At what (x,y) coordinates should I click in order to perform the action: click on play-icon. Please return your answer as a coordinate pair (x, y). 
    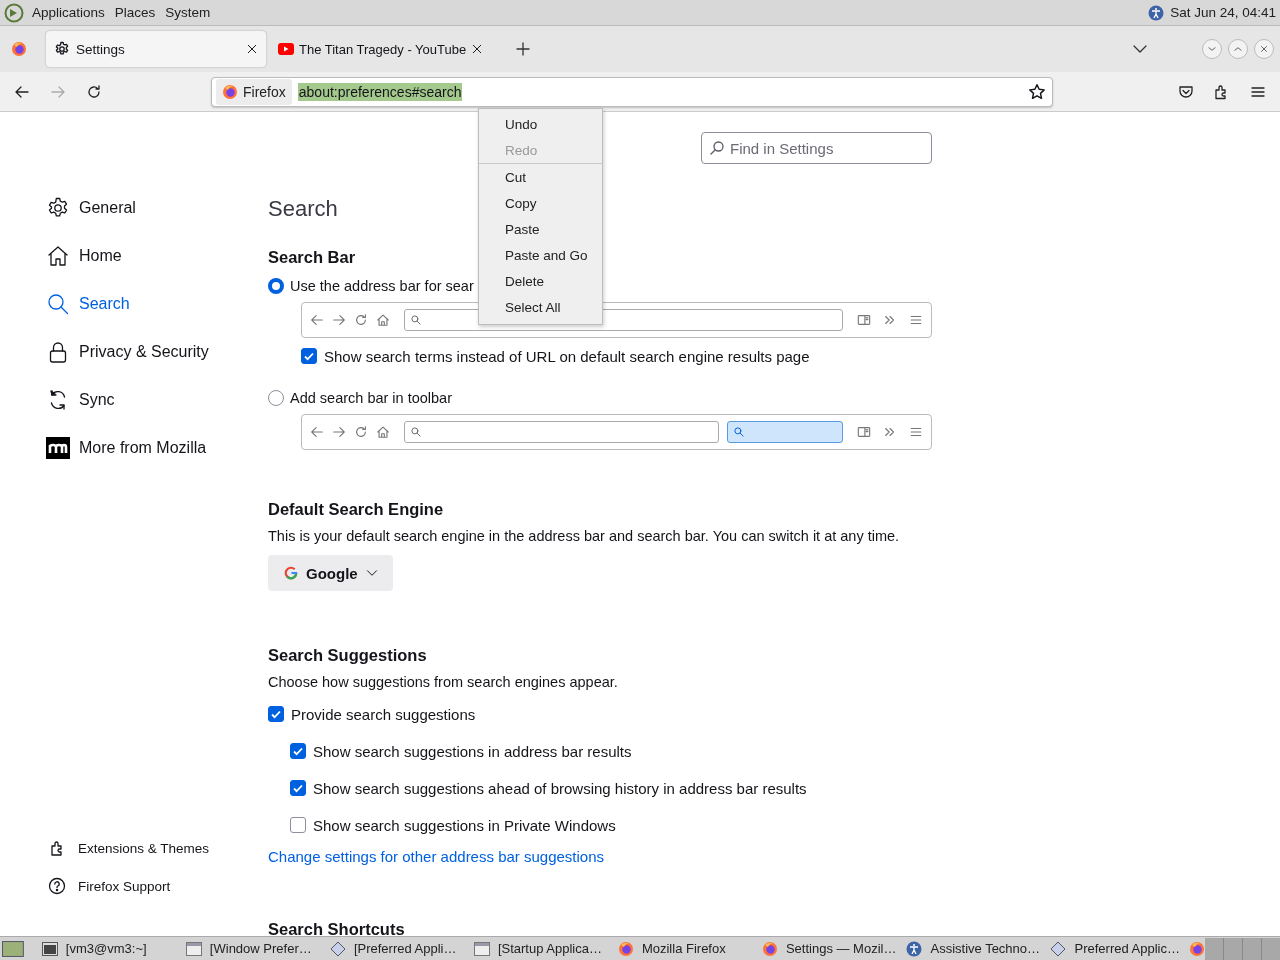
    Looking at the image, I should click on (286, 49).